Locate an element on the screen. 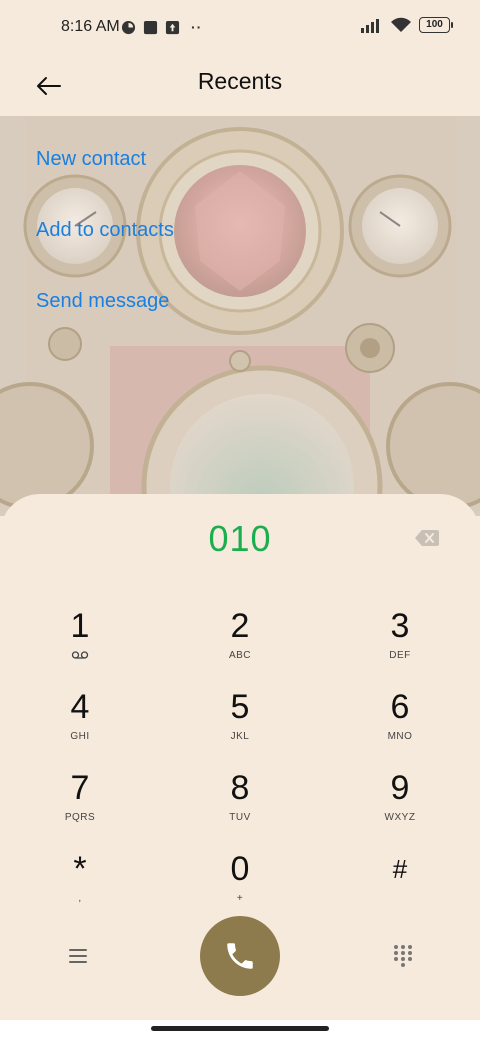 This screenshot has width=480, height=1040. key-6: 6 MNO is located at coordinates (400, 725).